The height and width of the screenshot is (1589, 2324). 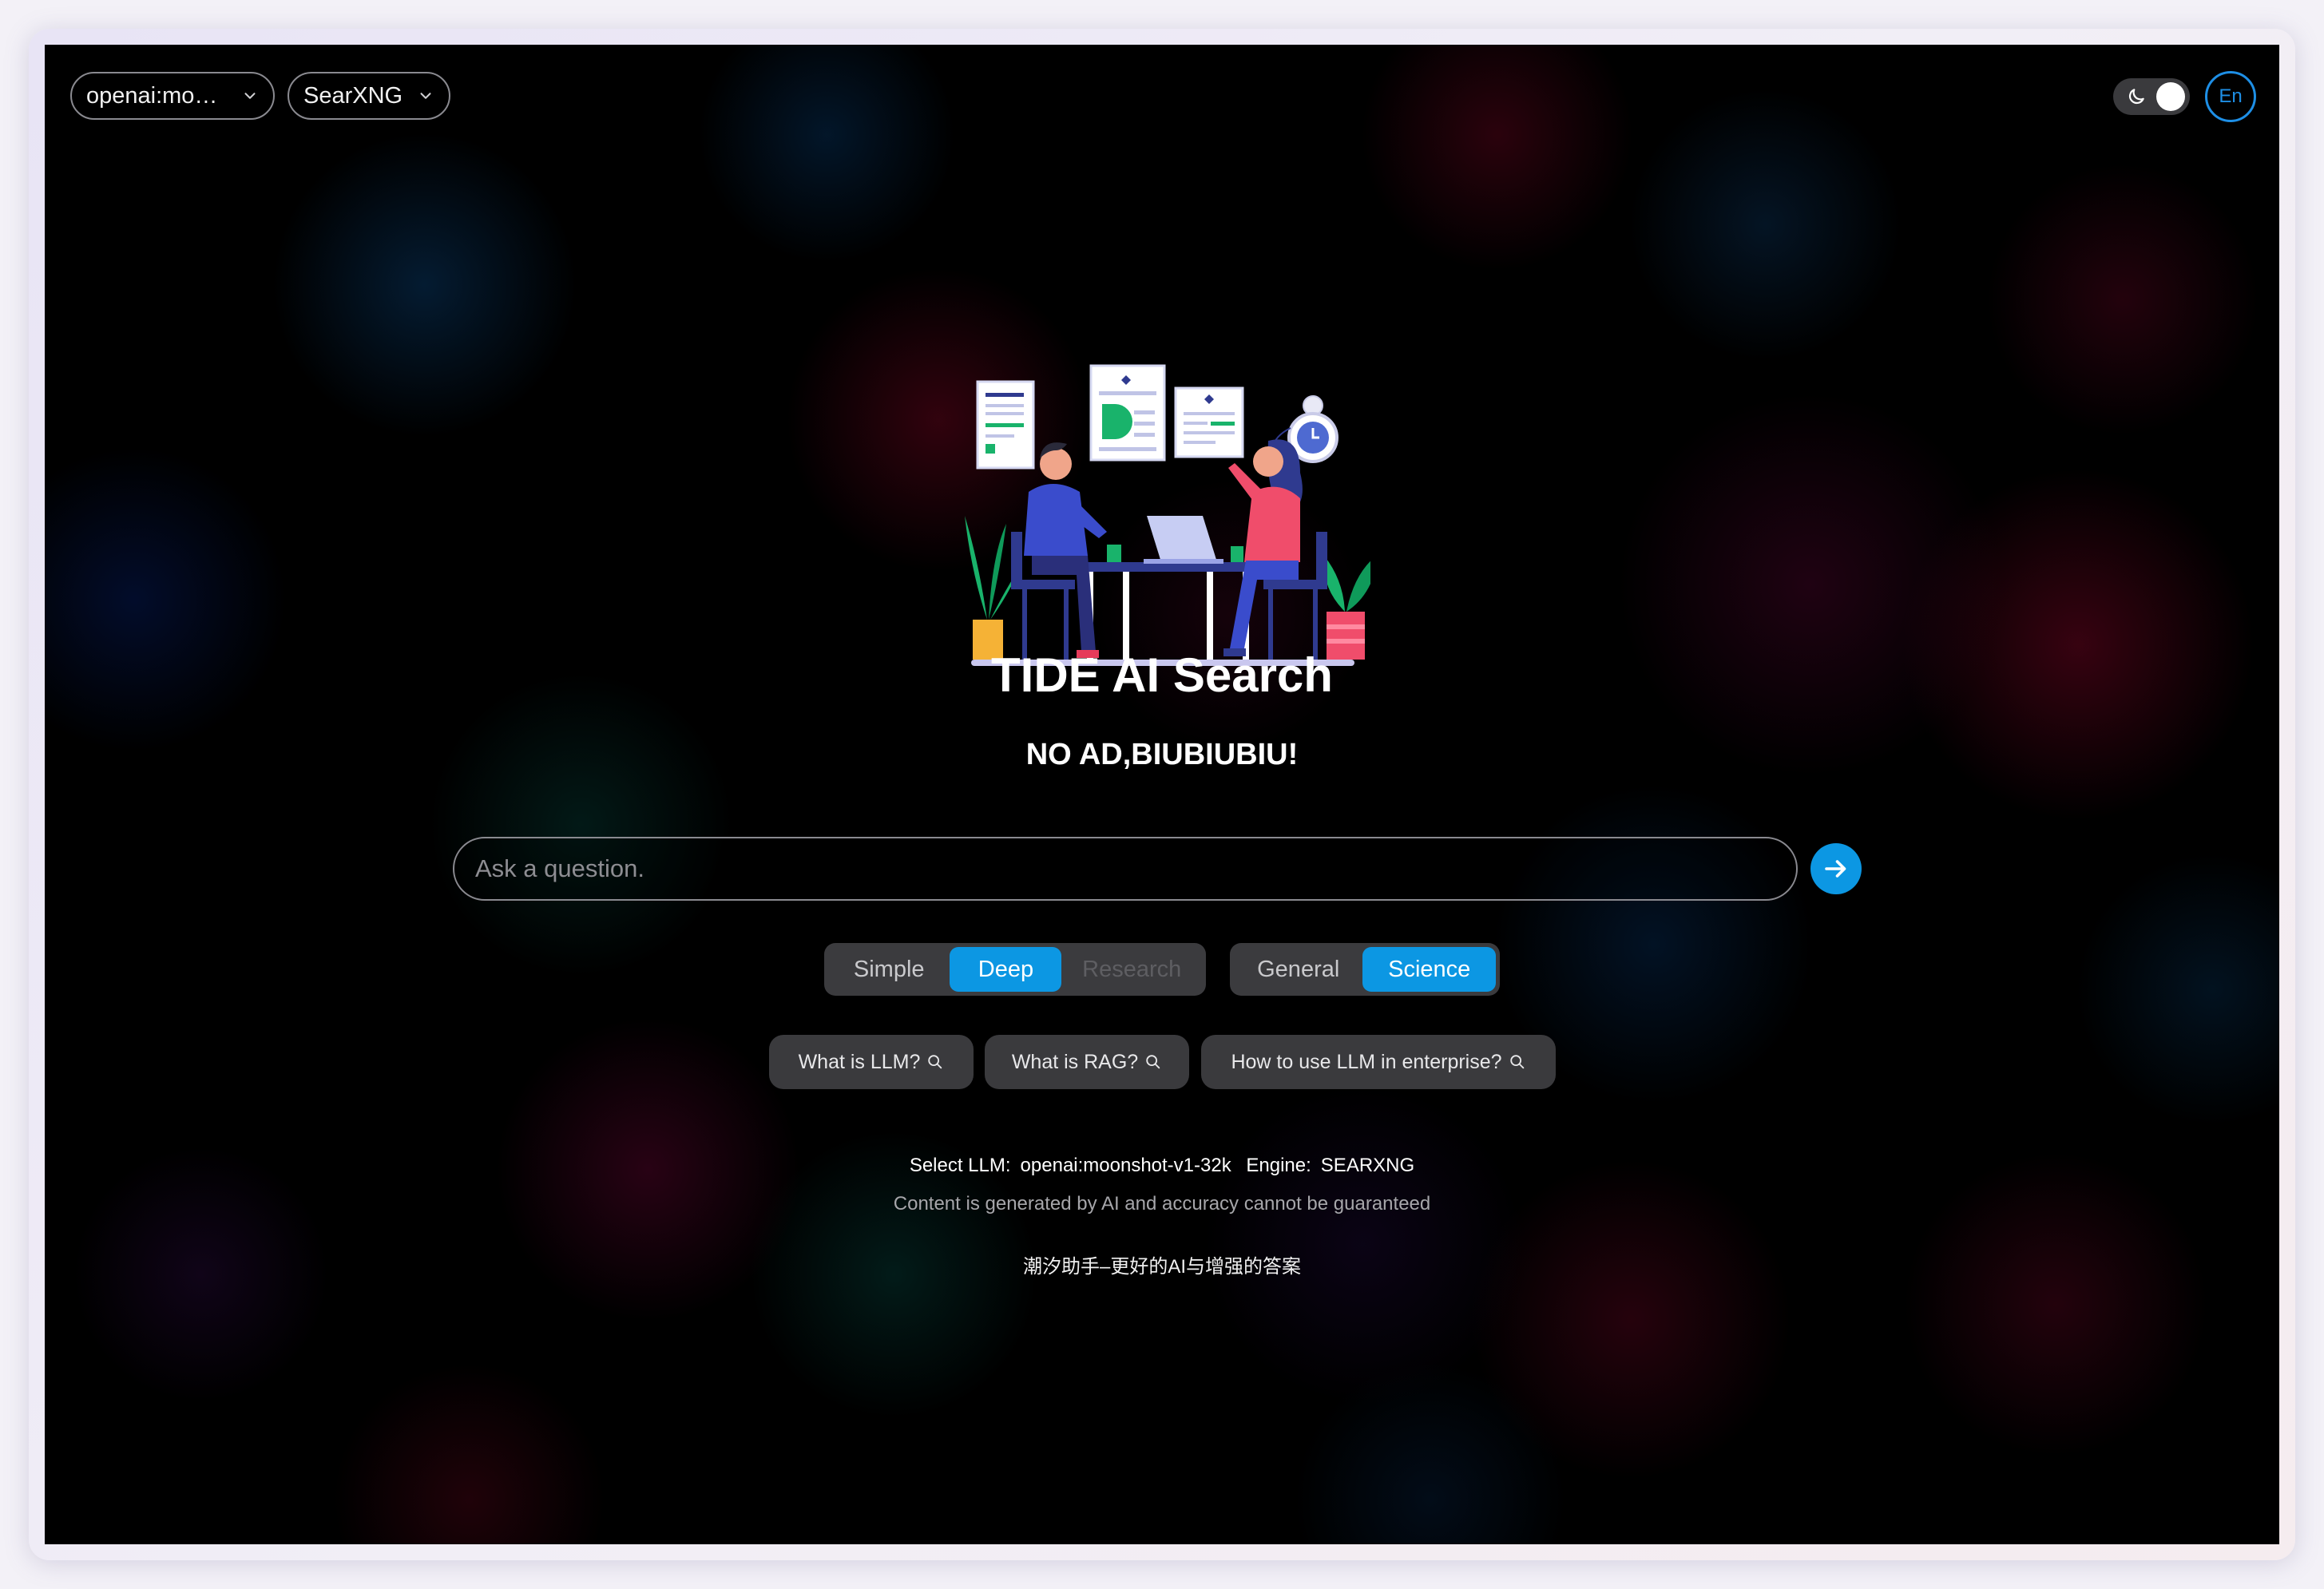 What do you see at coordinates (1298, 969) in the screenshot?
I see `tab-general: General` at bounding box center [1298, 969].